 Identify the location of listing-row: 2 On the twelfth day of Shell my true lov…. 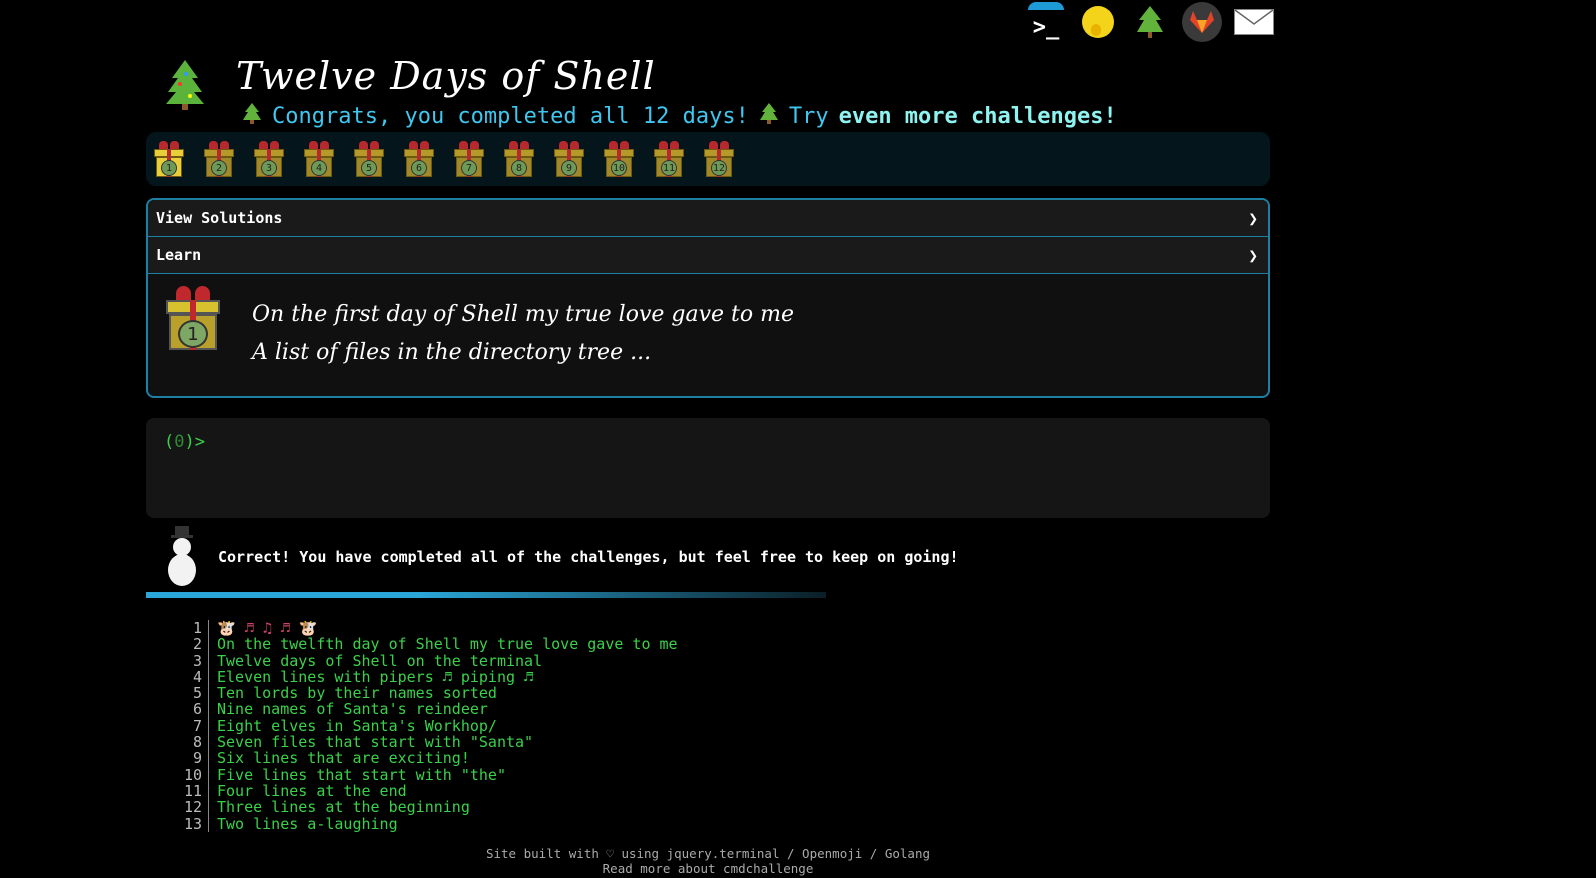
(424, 644).